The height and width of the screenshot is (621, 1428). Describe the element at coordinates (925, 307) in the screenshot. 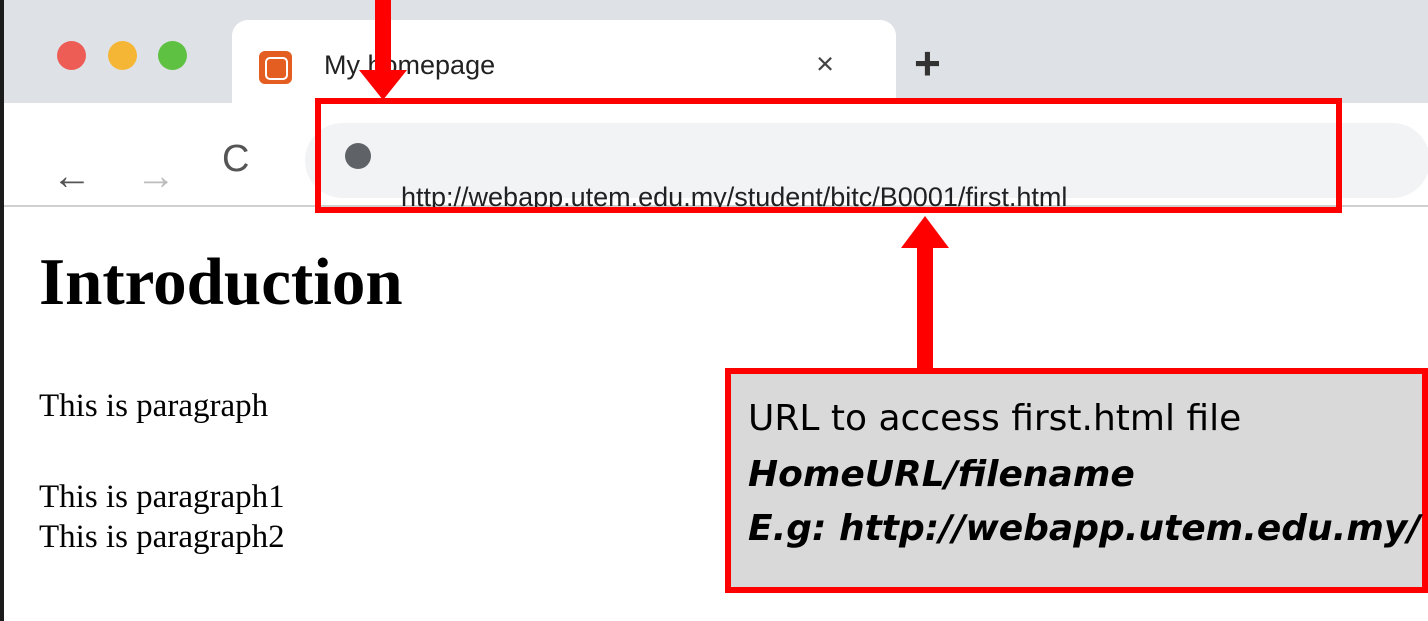

I see `annotation-arrow-up` at that location.